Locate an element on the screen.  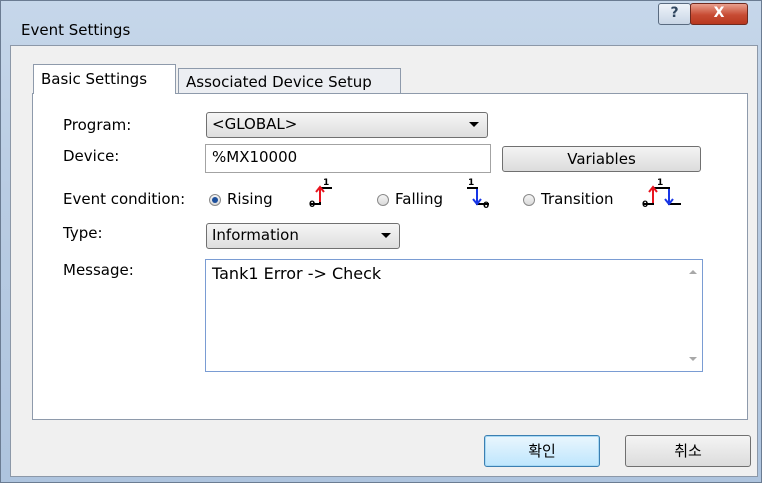
rising-label: Rising is located at coordinates (250, 199).